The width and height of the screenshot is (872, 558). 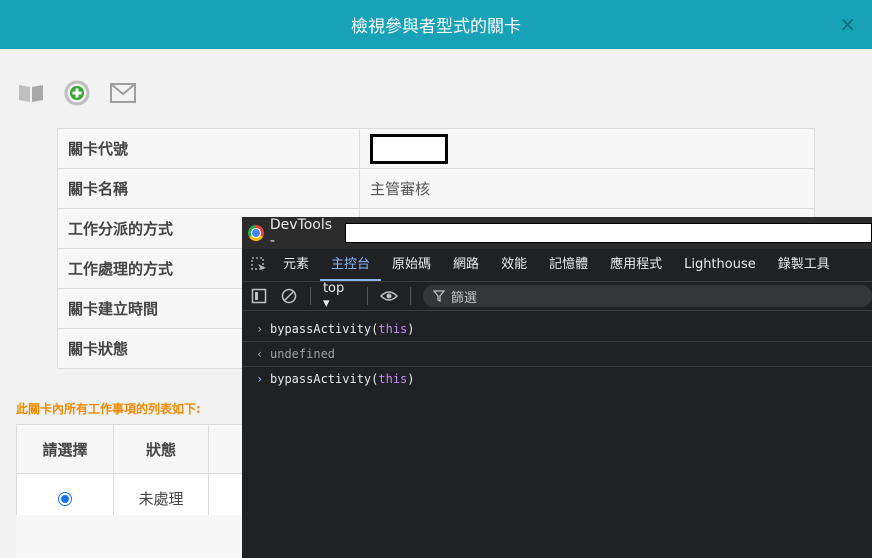 What do you see at coordinates (409, 148) in the screenshot?
I see `redacted-box` at bounding box center [409, 148].